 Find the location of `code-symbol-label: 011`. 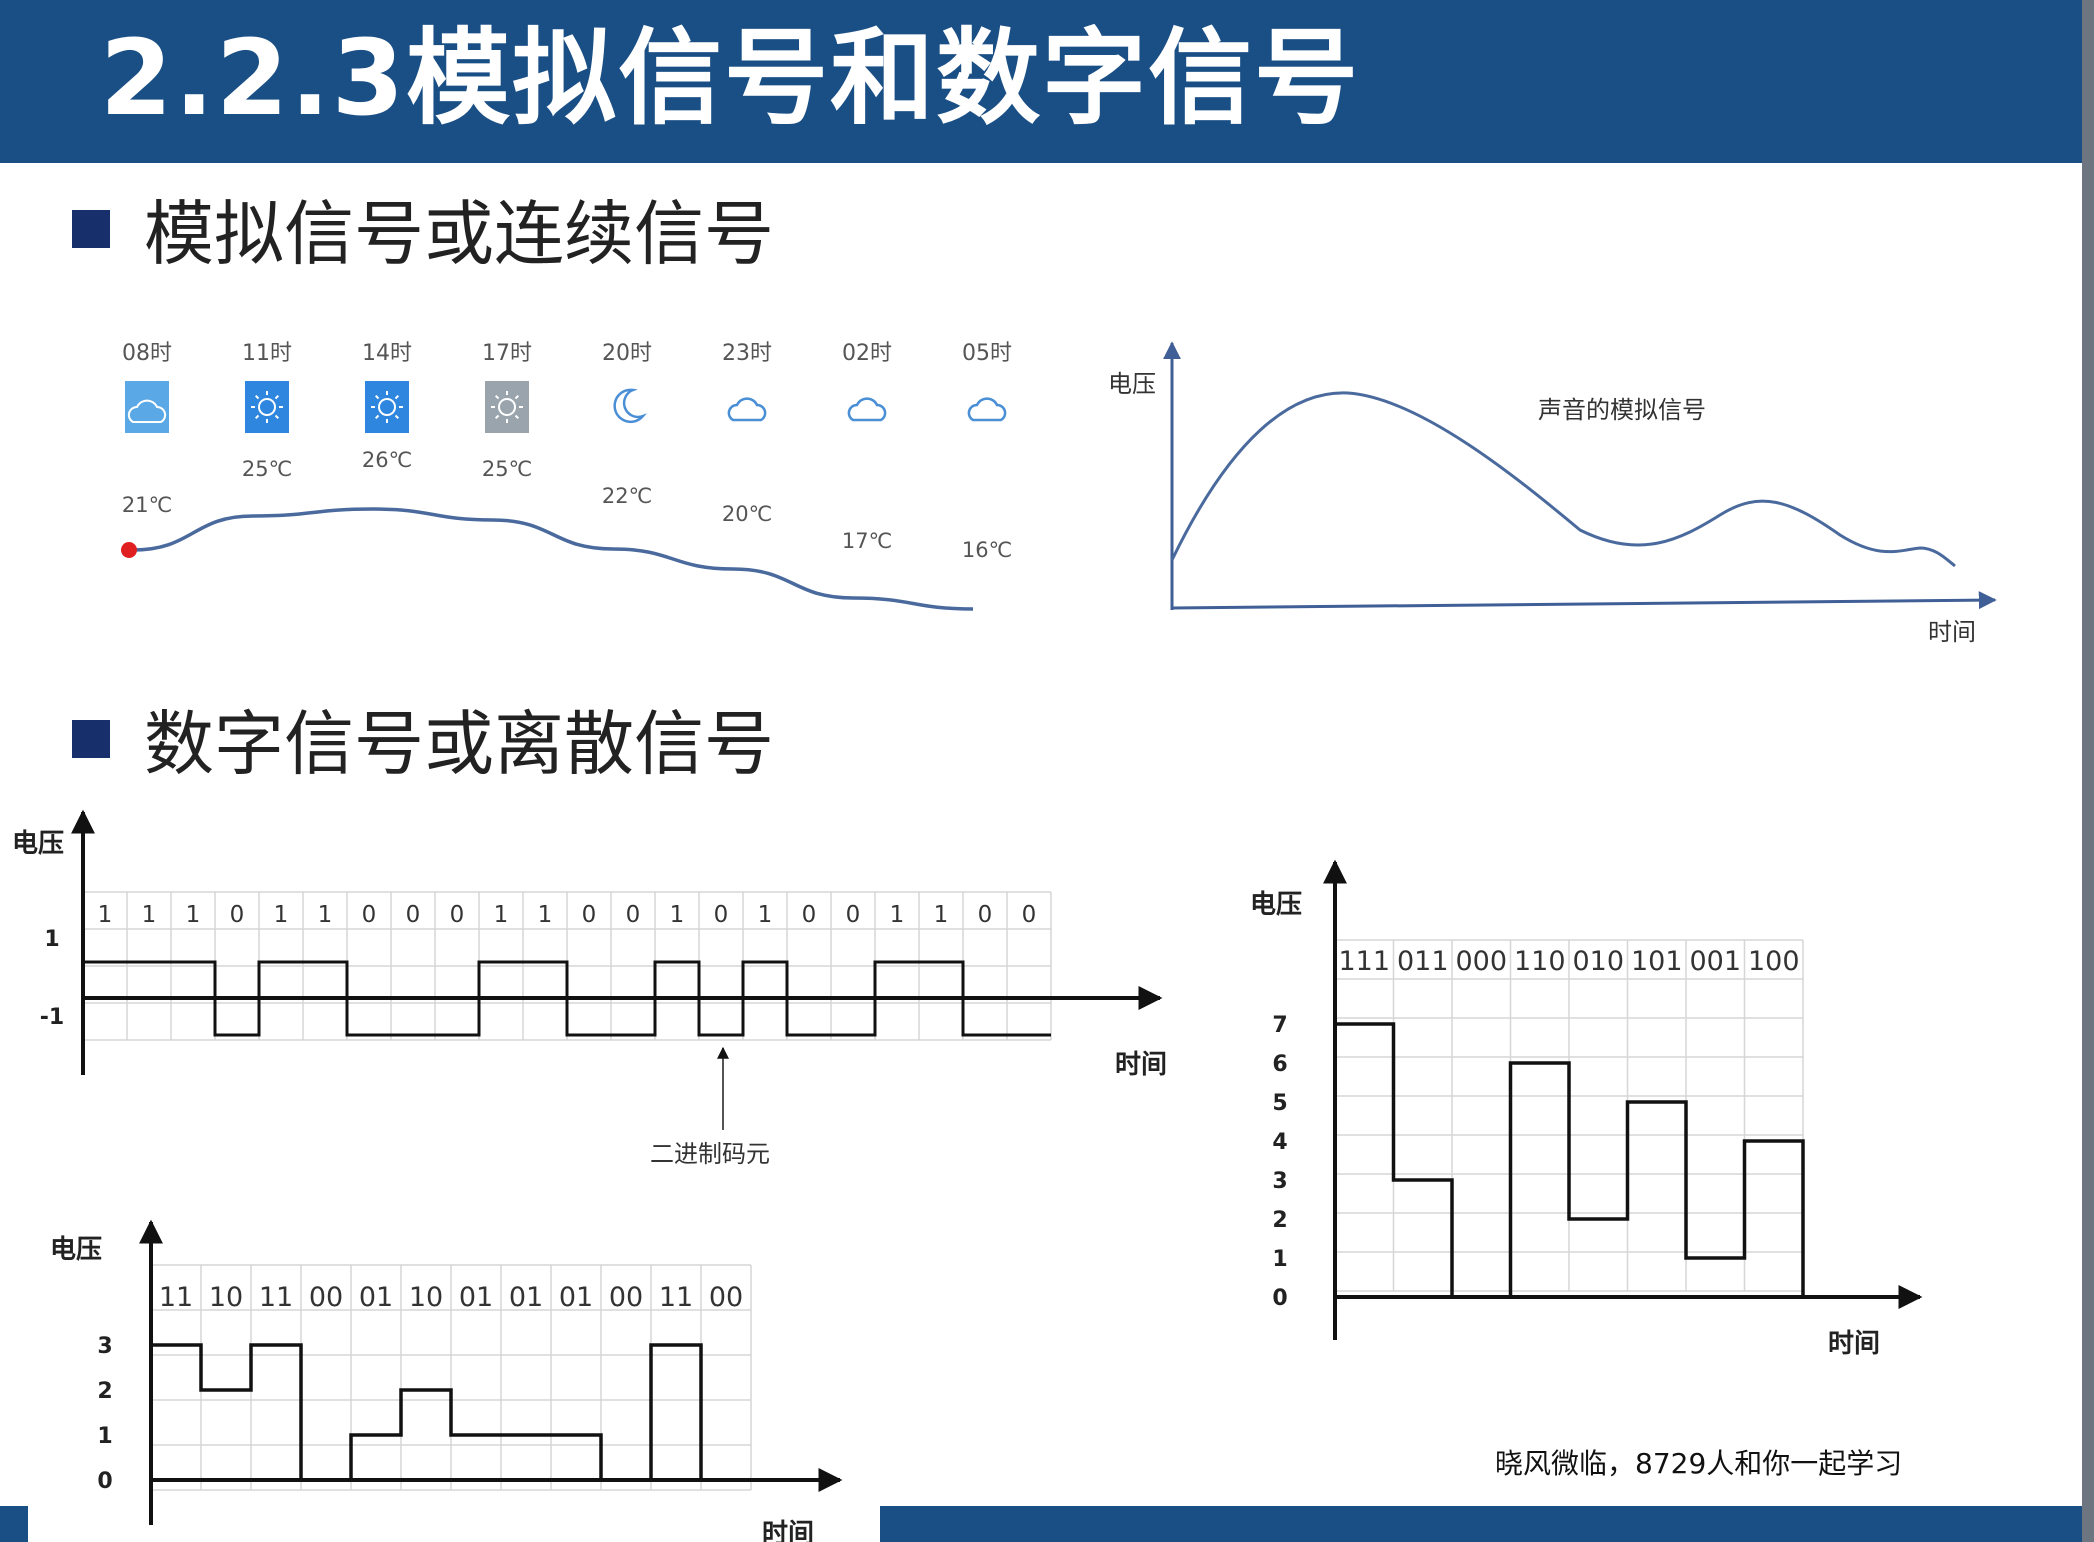

code-symbol-label: 011 is located at coordinates (1423, 961).